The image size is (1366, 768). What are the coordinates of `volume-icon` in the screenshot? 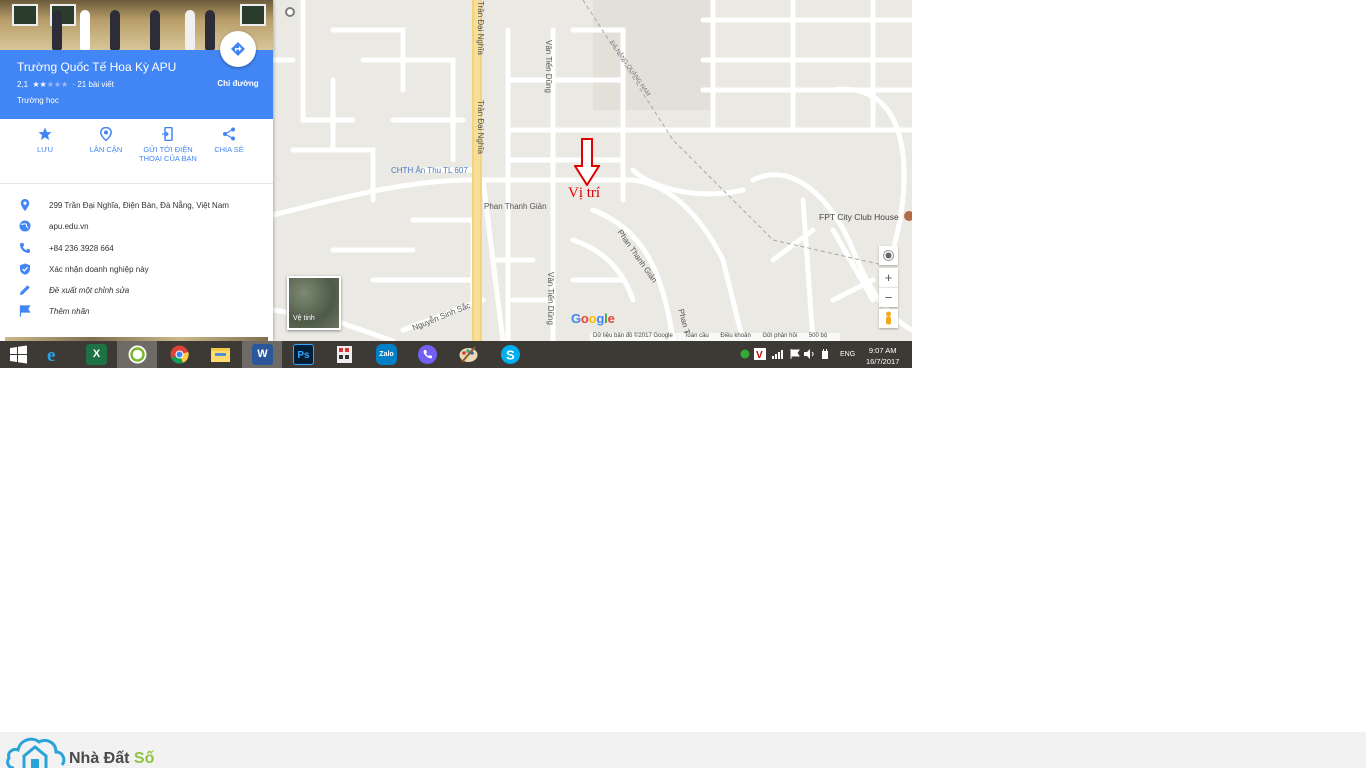 It's located at (809, 354).